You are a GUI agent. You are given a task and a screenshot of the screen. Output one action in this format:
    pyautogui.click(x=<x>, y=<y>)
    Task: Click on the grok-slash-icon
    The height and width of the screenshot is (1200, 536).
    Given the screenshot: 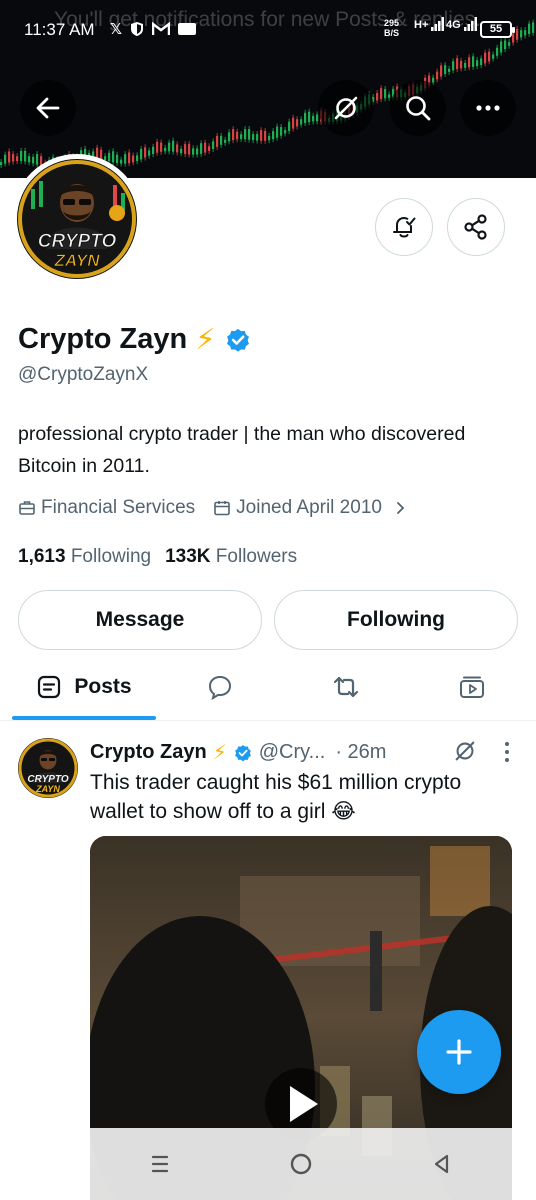 What is the action you would take?
    pyautogui.click(x=346, y=108)
    